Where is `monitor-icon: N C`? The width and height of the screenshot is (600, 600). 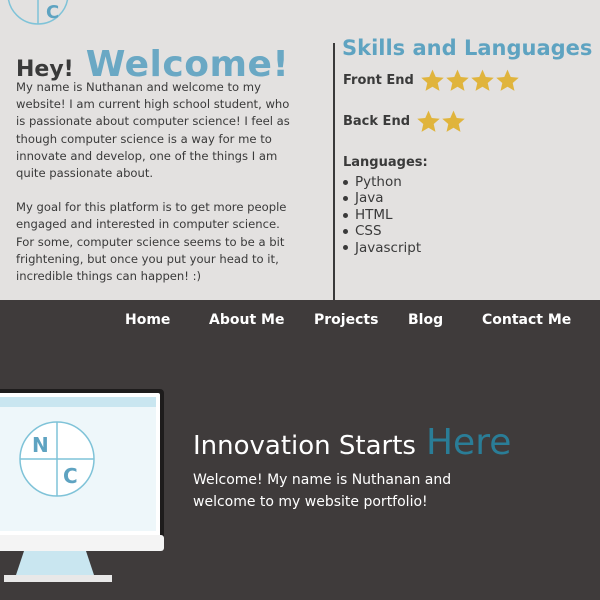 monitor-icon: N C is located at coordinates (82, 485).